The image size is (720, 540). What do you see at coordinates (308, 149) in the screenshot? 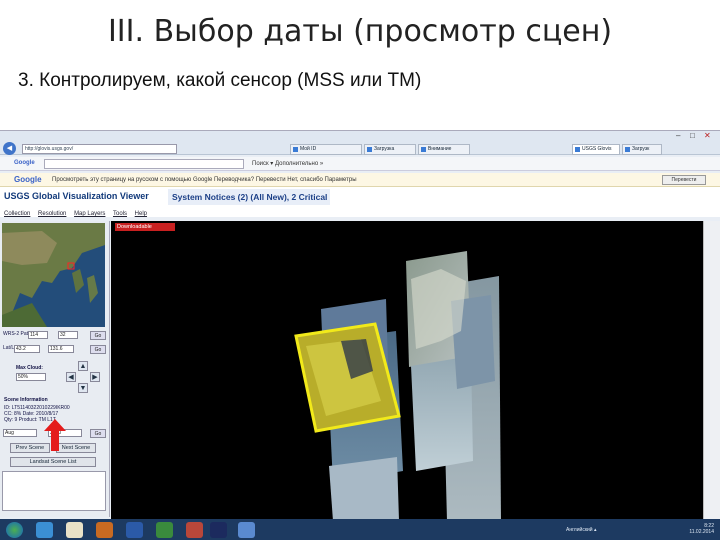
I see `tab-label: Мой ID` at bounding box center [308, 149].